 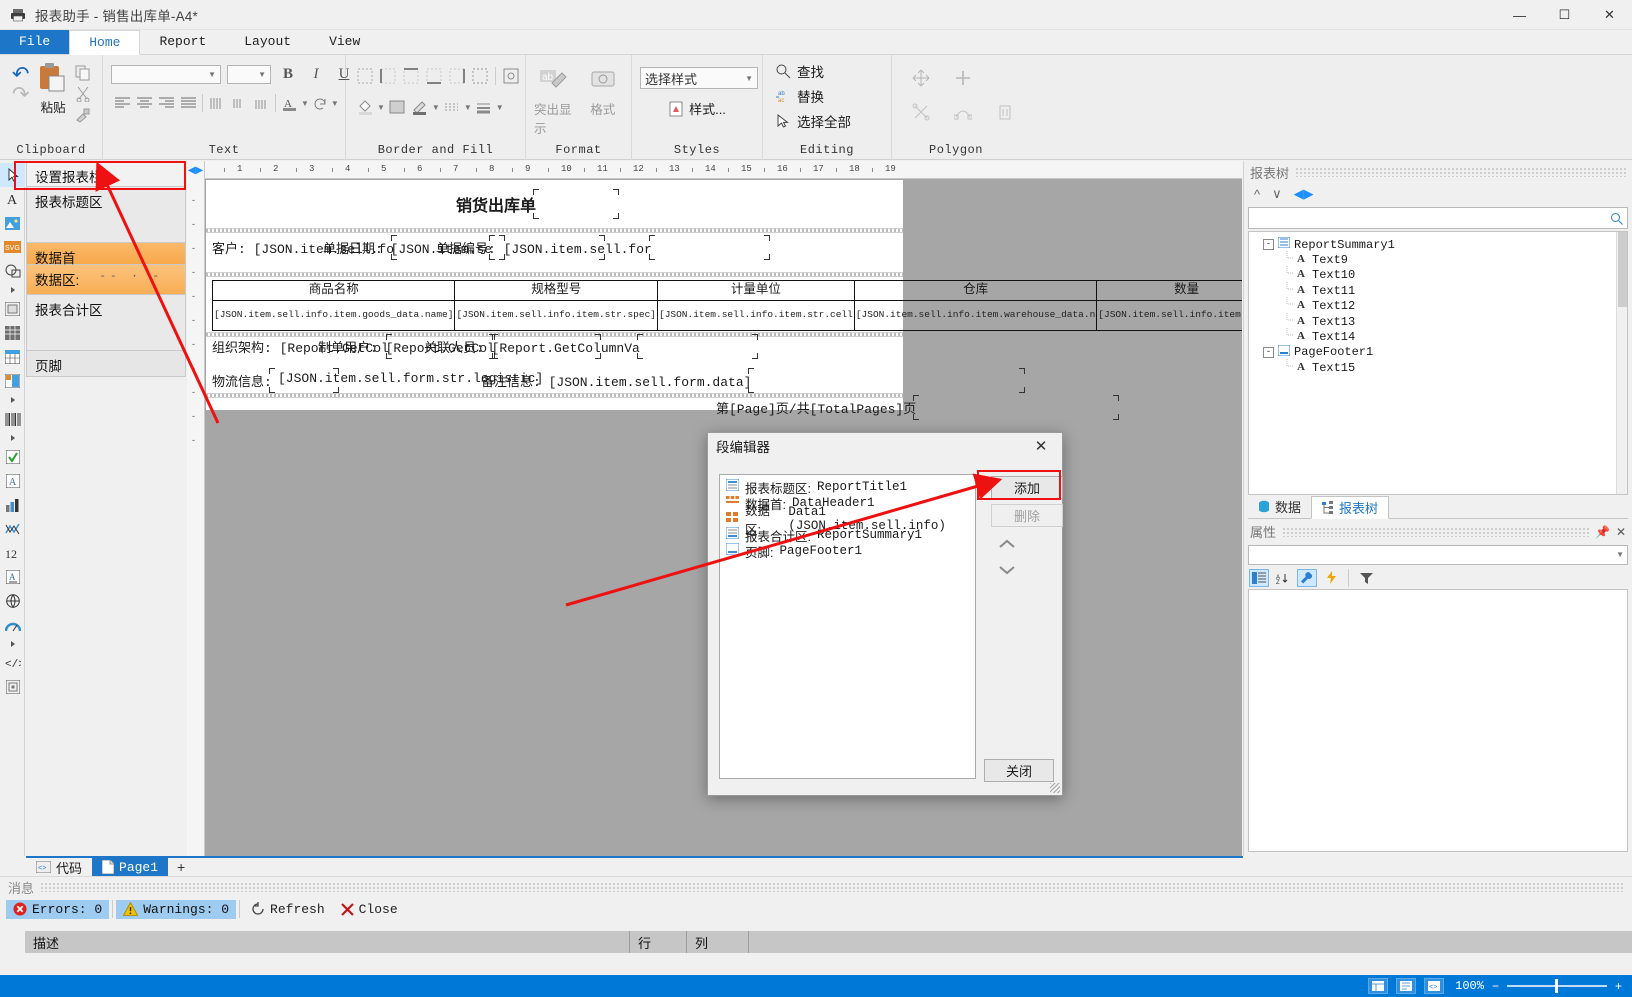 What do you see at coordinates (1438, 259) in the screenshot?
I see `tree-node: A Text9` at bounding box center [1438, 259].